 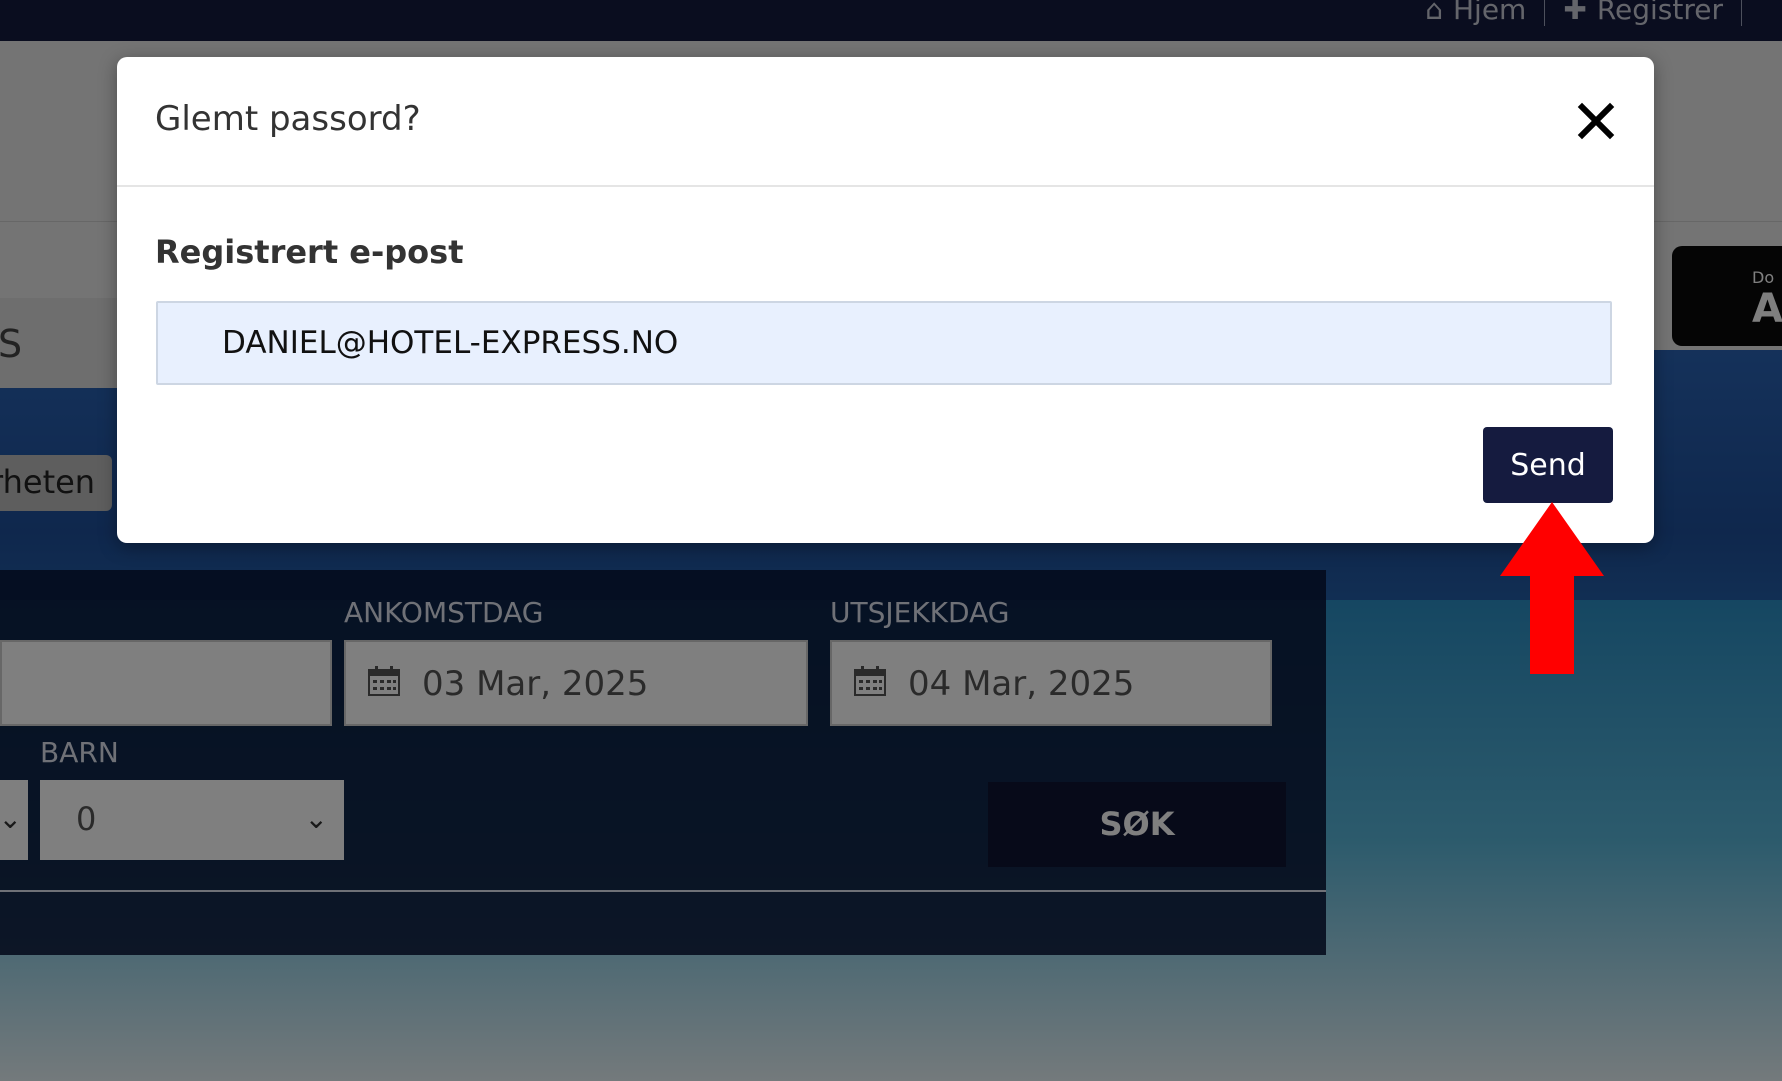 I want to click on close-icon, so click(x=1596, y=121).